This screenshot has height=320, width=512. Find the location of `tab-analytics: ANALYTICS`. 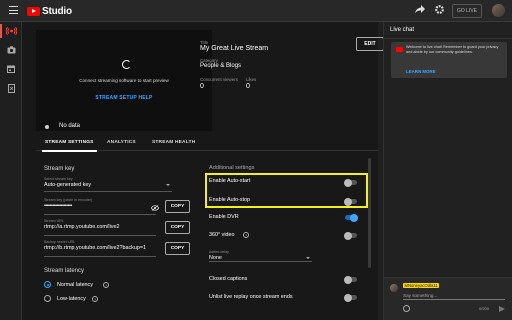

tab-analytics: ANALYTICS is located at coordinates (121, 142).